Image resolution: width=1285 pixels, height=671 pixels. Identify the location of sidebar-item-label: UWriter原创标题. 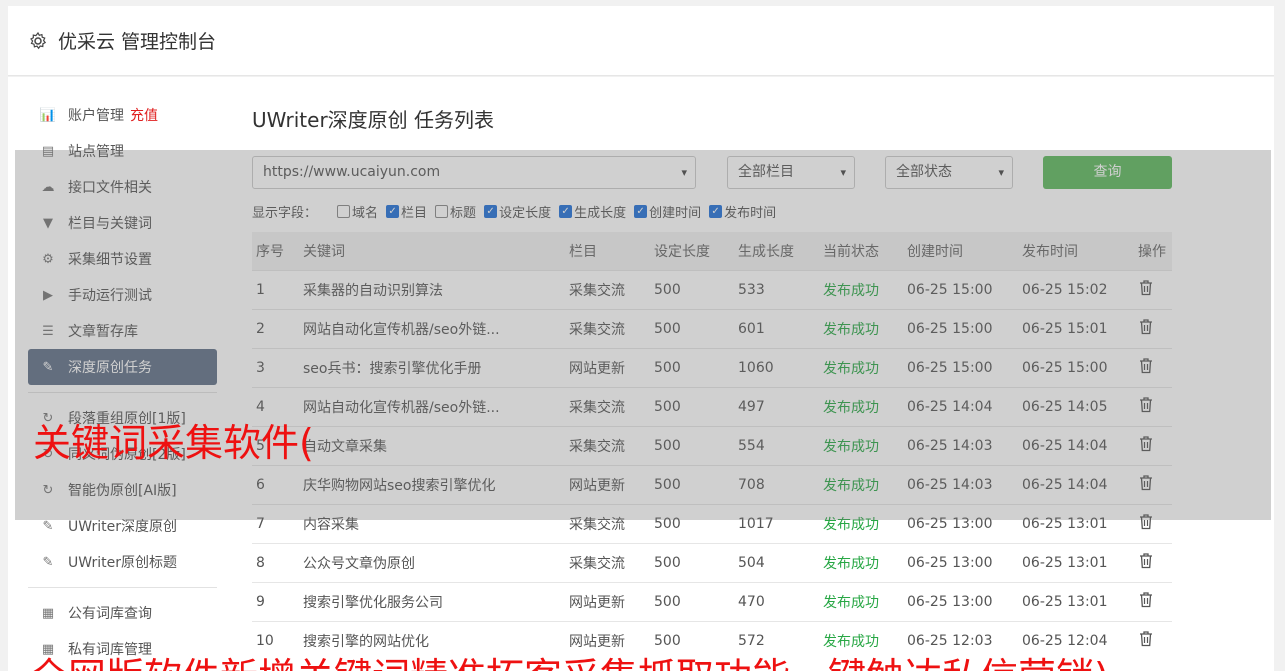
(122, 563).